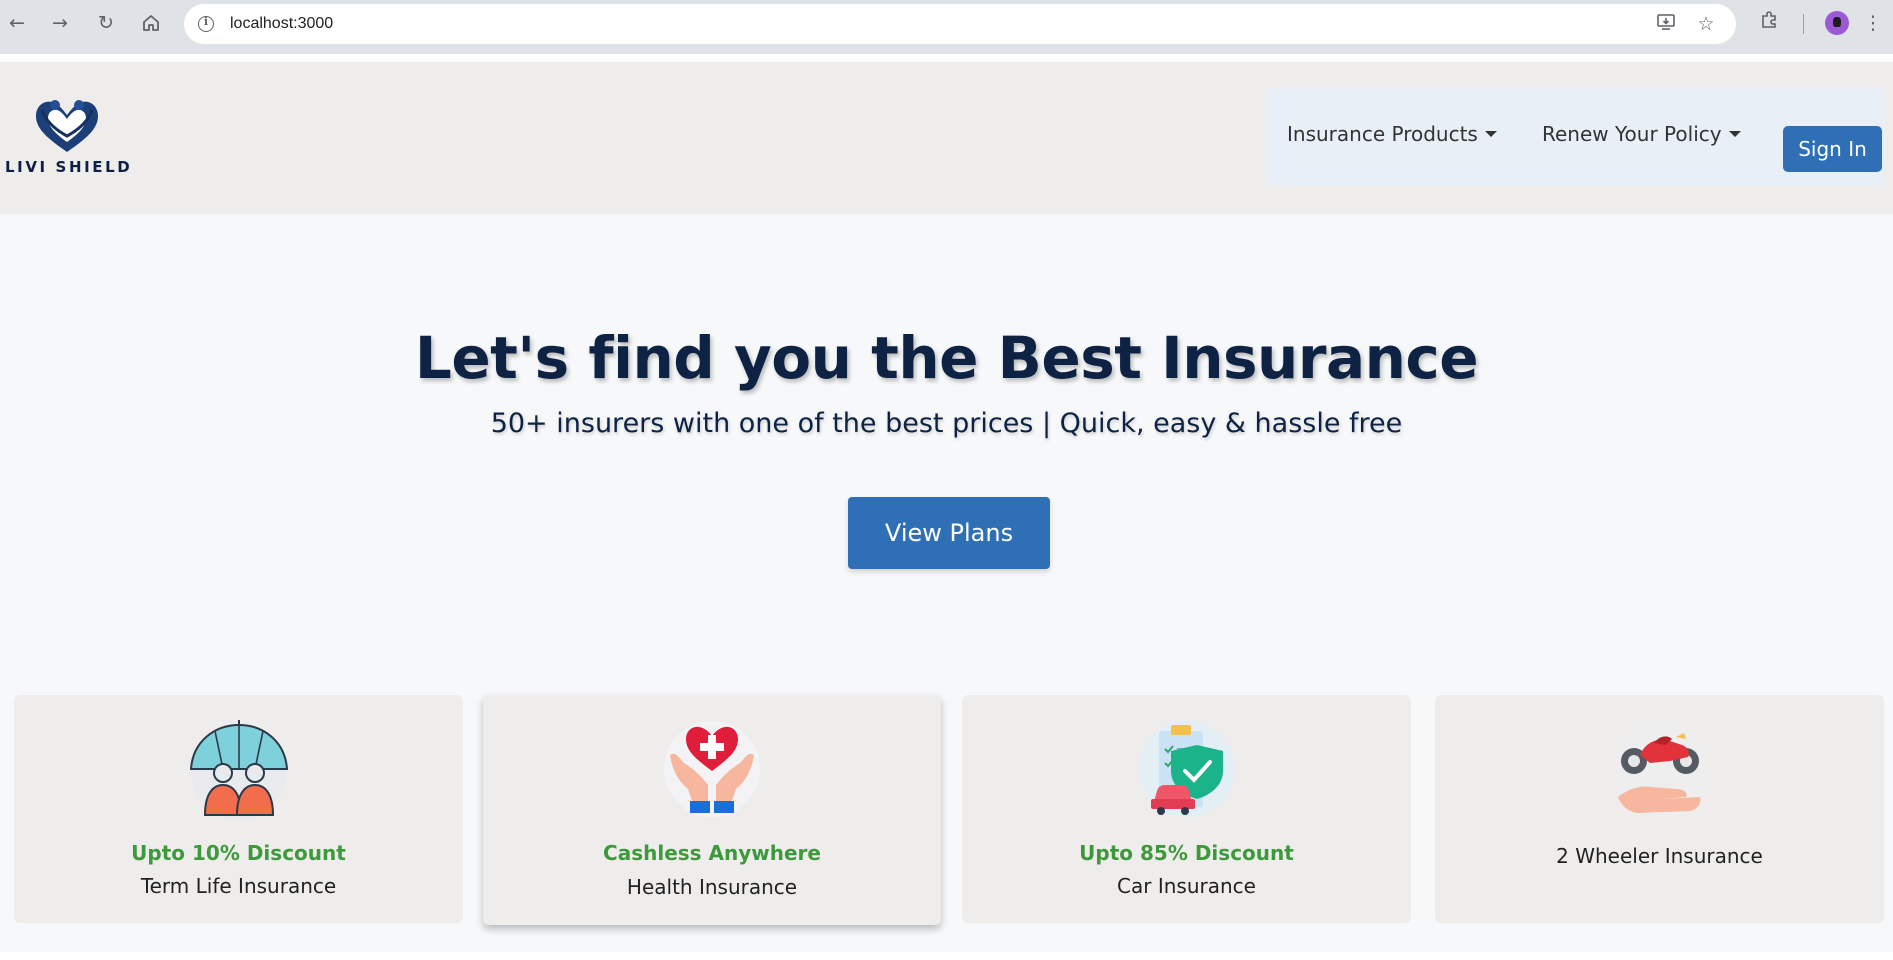 This screenshot has width=1893, height=960. I want to click on site-info-icon, so click(206, 23).